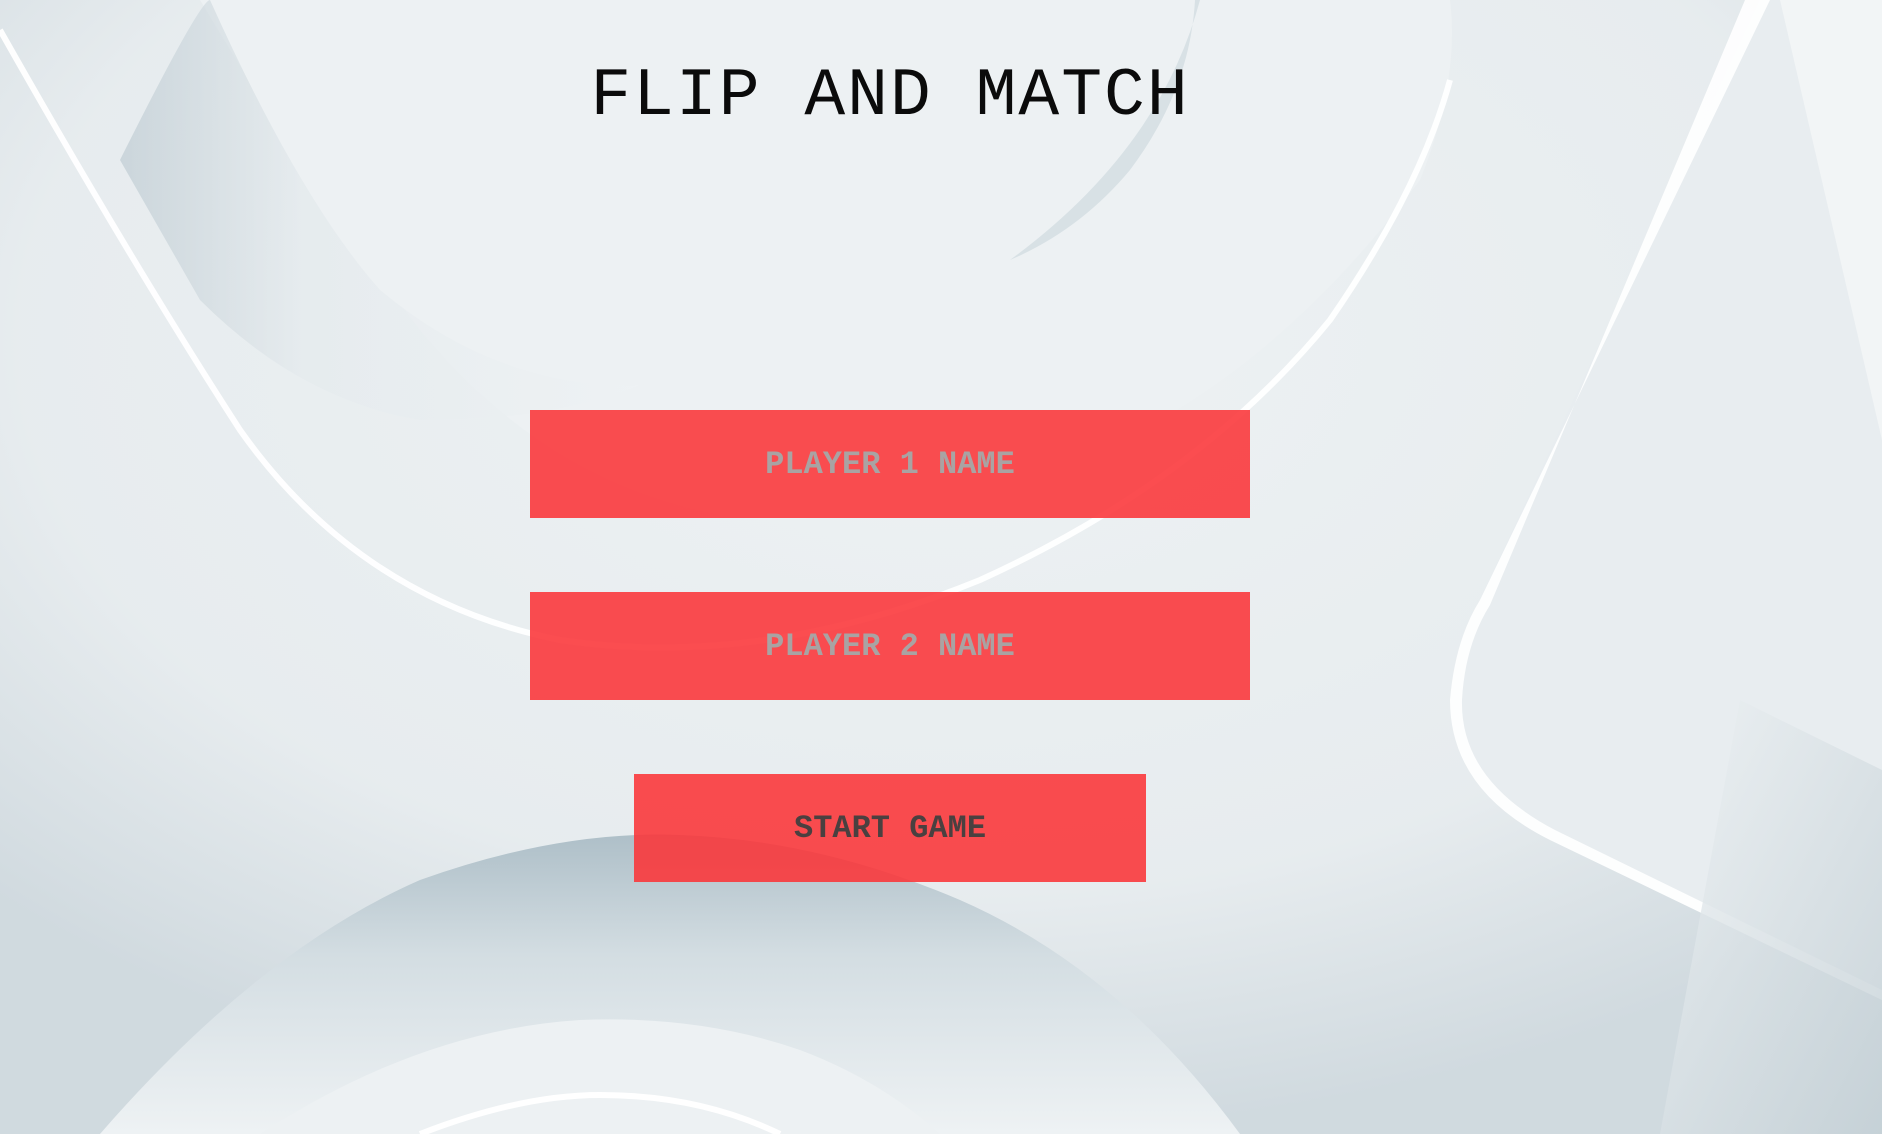  Describe the element at coordinates (890, 96) in the screenshot. I see `game-title: FLIP AND MATCH` at that location.